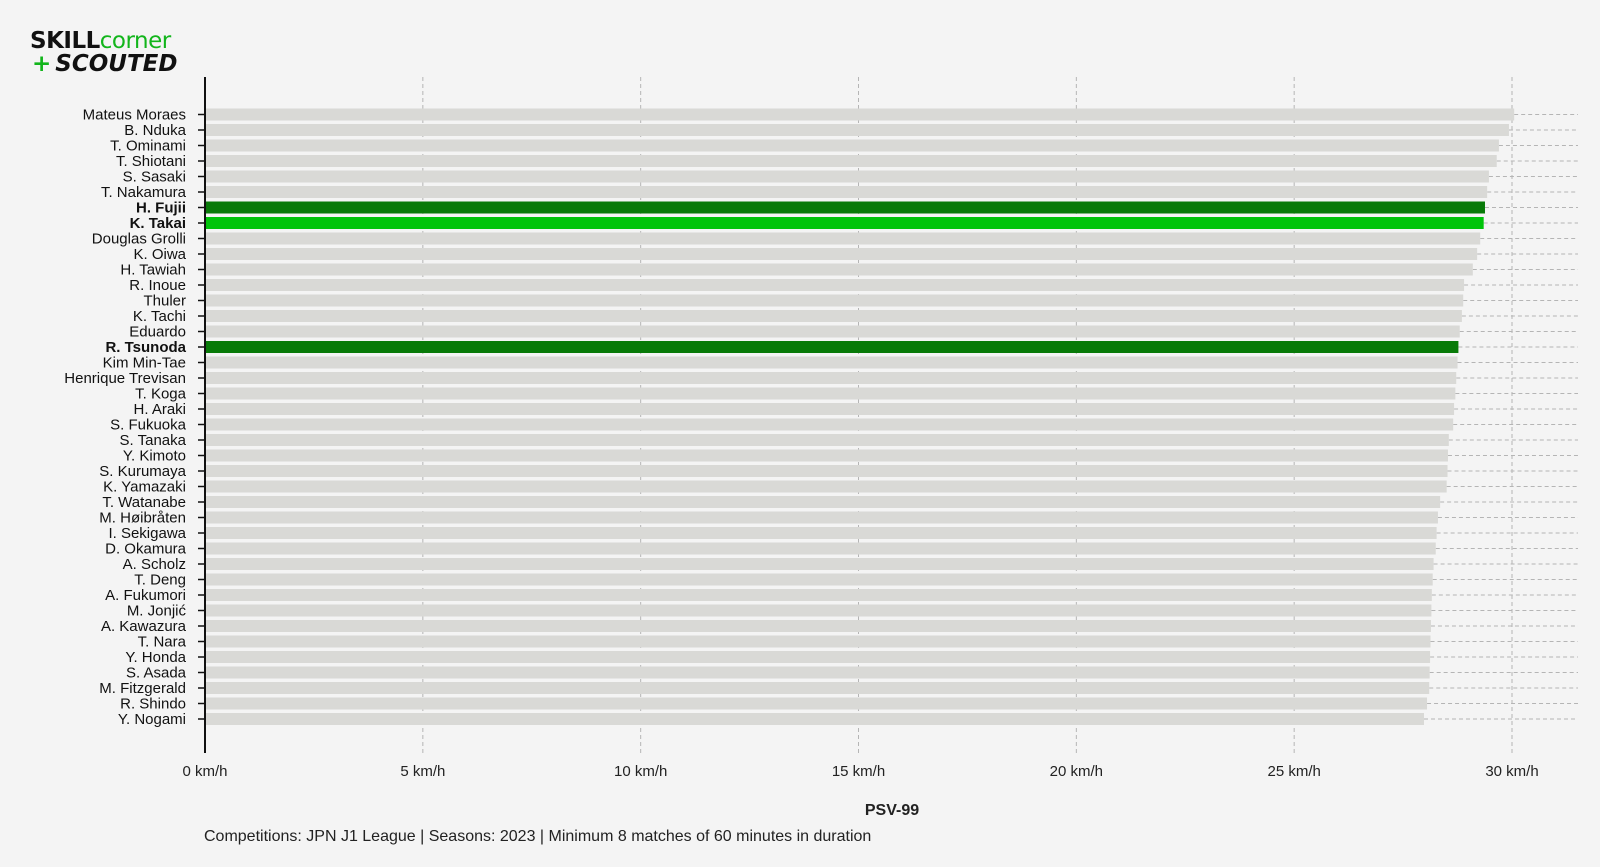 The image size is (1600, 867). Describe the element at coordinates (154, 564) in the screenshot. I see `y-tick-label: A. Scholz` at that location.